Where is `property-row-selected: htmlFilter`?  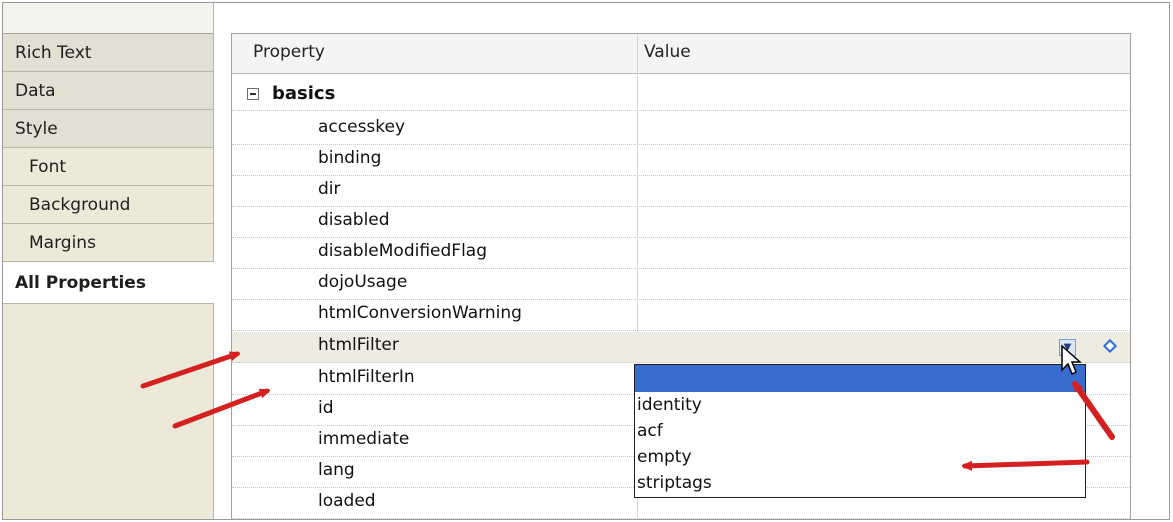
property-row-selected: htmlFilter is located at coordinates (681, 347).